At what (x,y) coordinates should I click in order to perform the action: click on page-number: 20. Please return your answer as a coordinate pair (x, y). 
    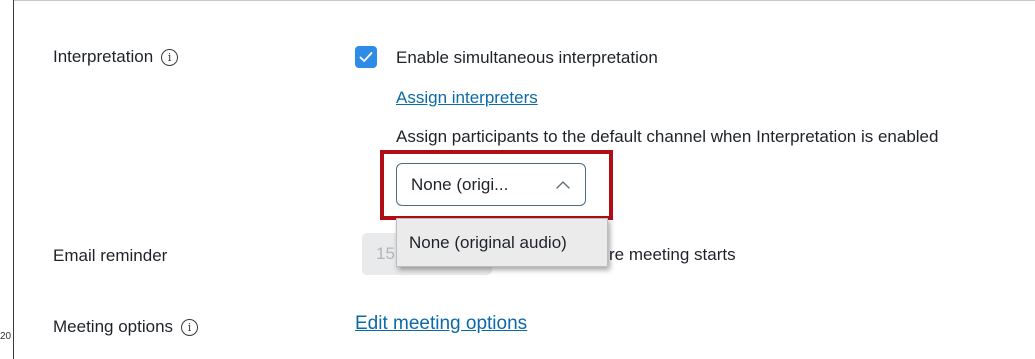
    Looking at the image, I should click on (6, 336).